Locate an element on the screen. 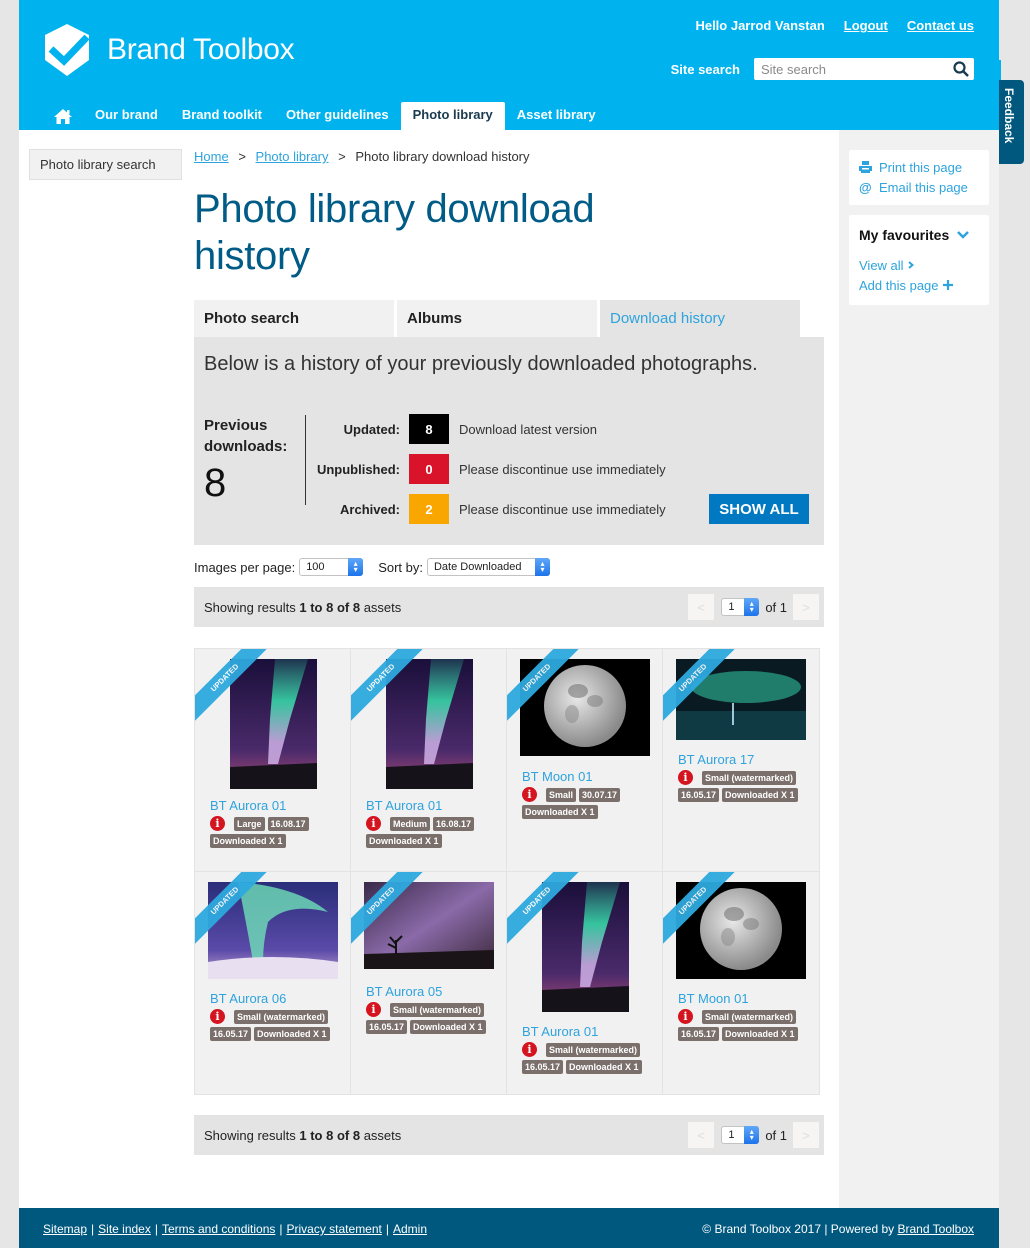 This screenshot has height=1248, width=1030. asset-info: BT Moon 01 i Small 30.07.17 Downloaded X 1 is located at coordinates (587, 794).